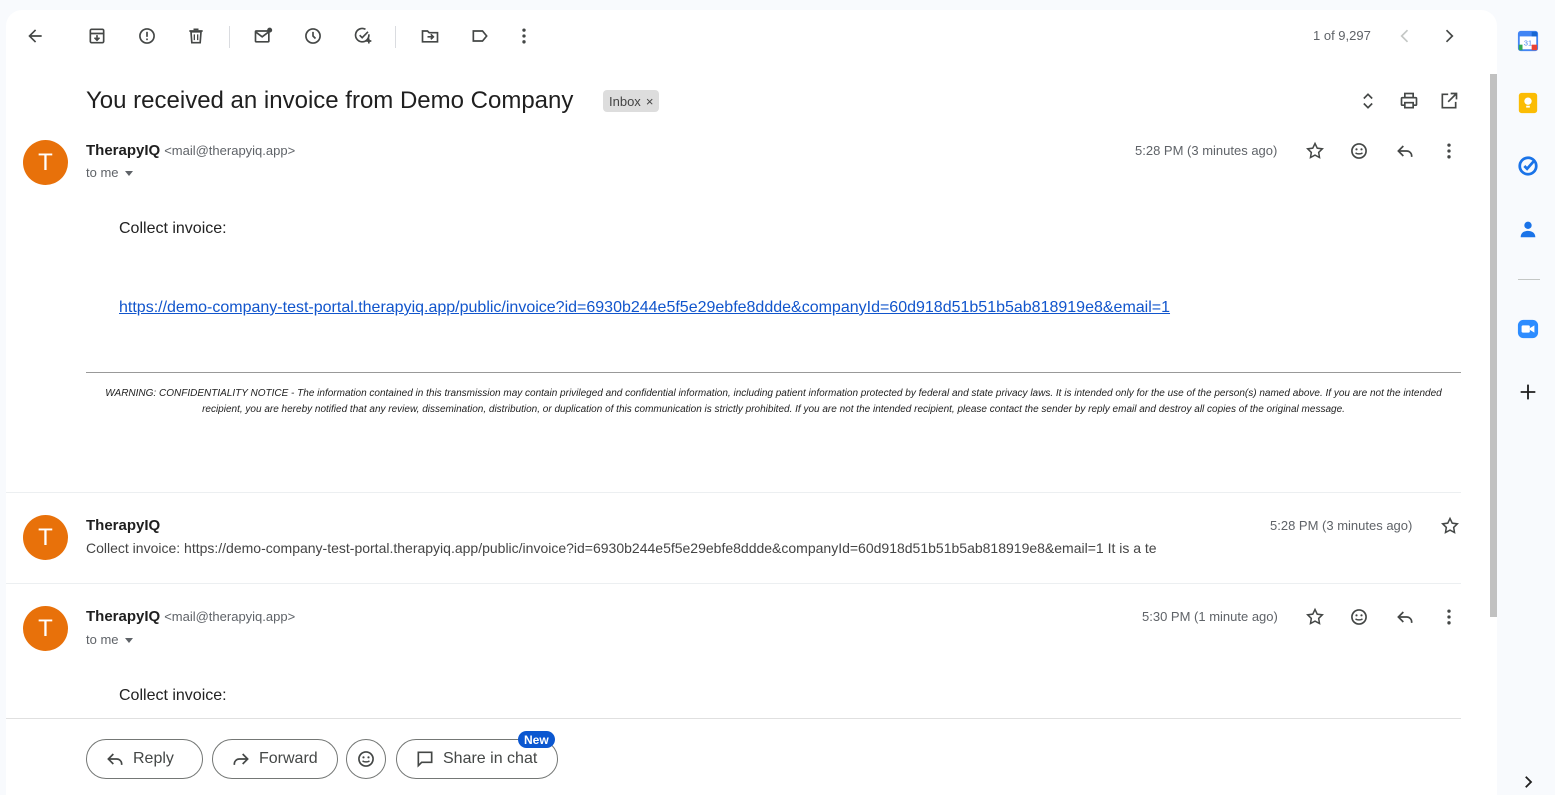  I want to click on emoji-react-button, so click(366, 759).